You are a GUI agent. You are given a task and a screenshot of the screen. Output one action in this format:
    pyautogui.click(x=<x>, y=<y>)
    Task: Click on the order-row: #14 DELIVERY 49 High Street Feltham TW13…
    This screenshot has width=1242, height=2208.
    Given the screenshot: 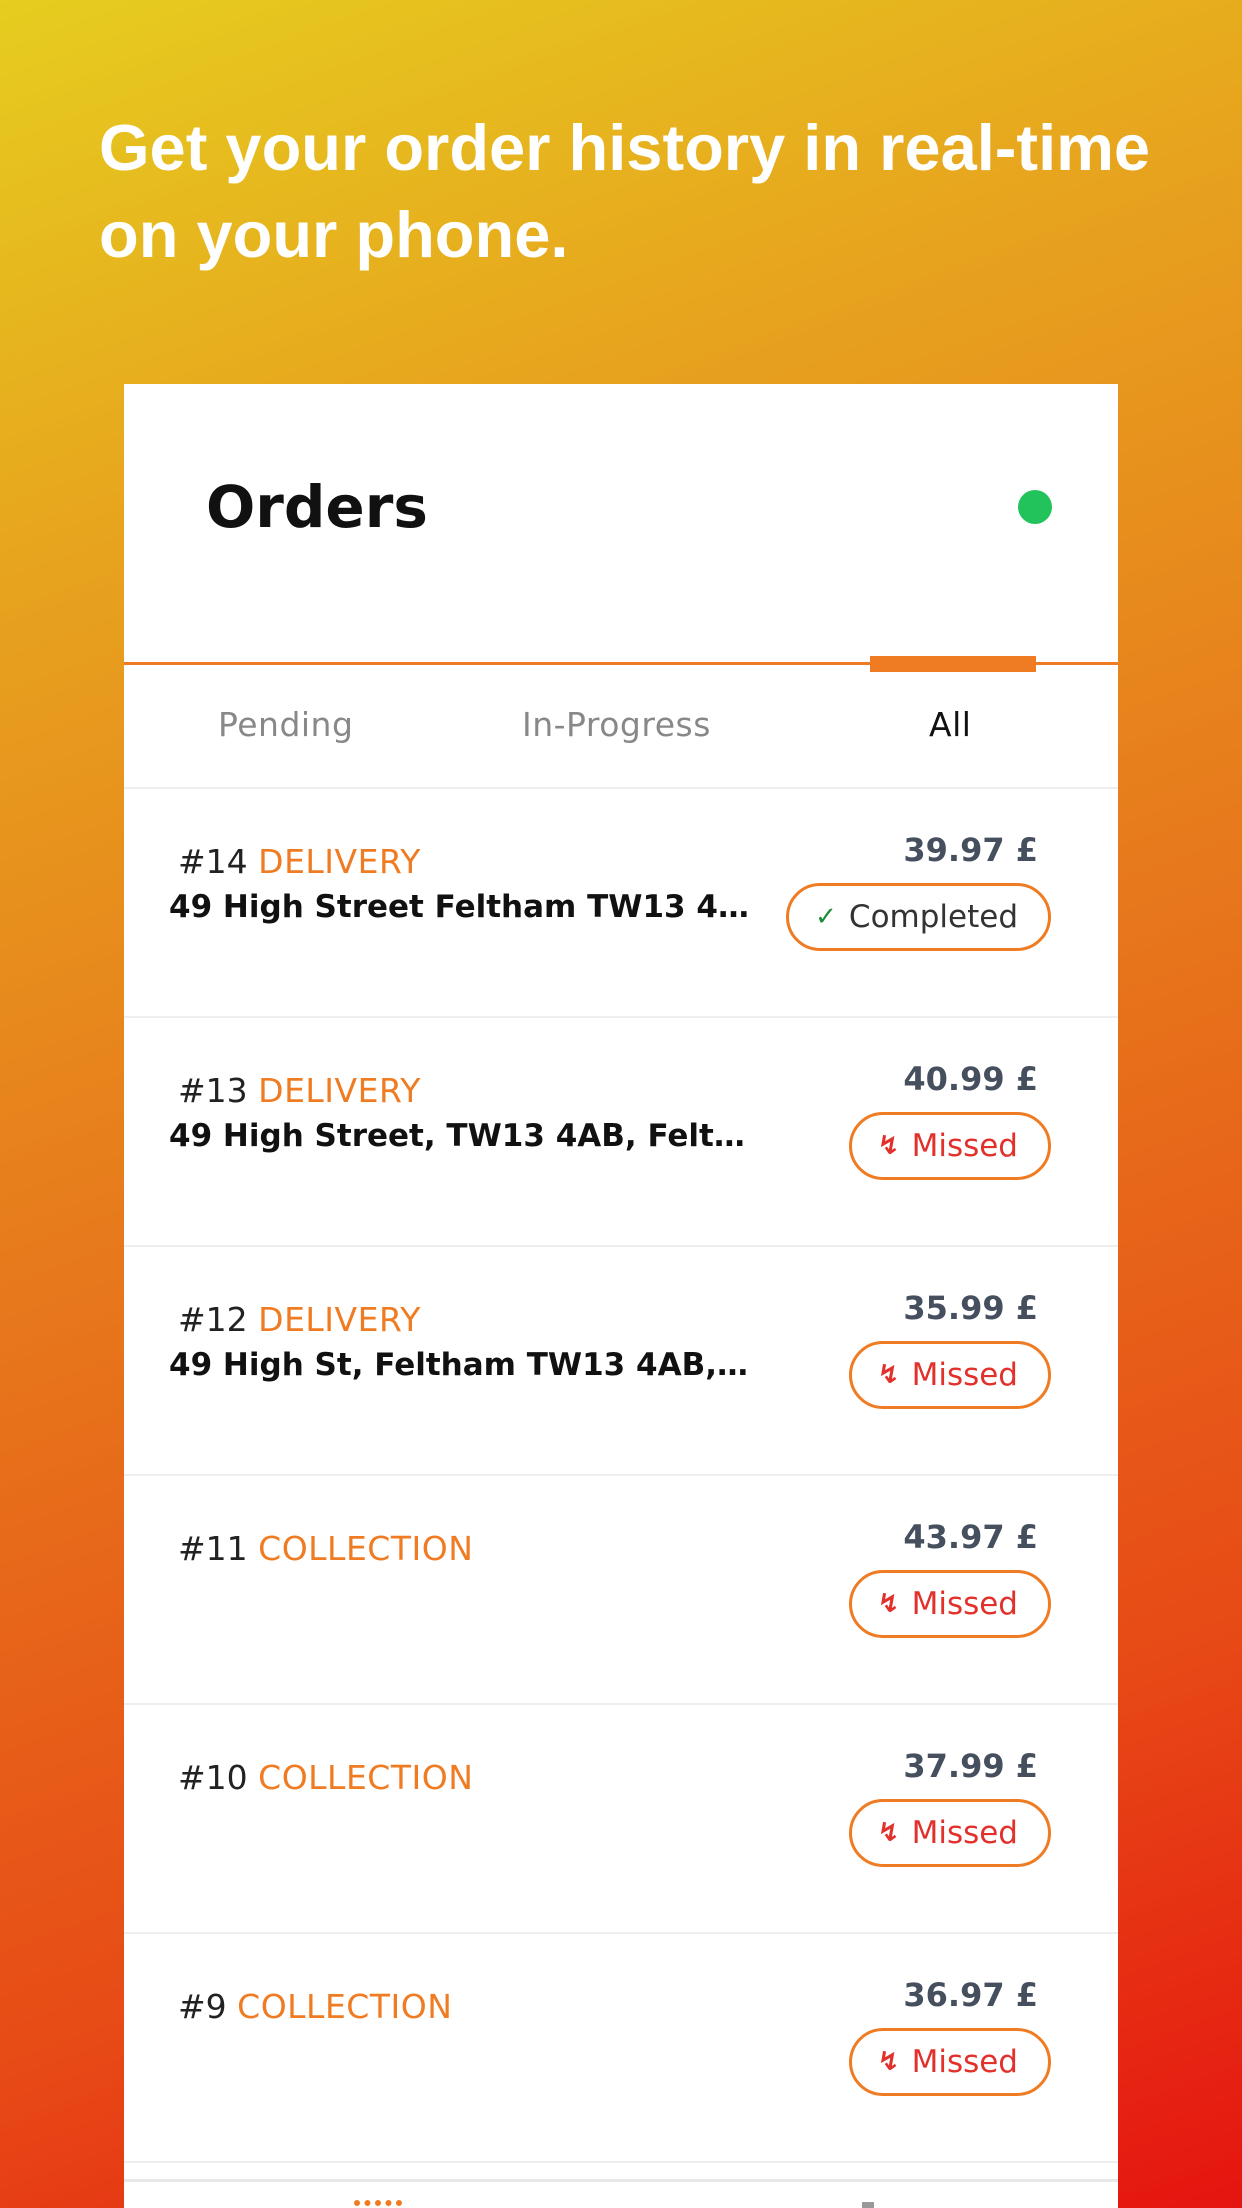 What is the action you would take?
    pyautogui.click(x=621, y=903)
    